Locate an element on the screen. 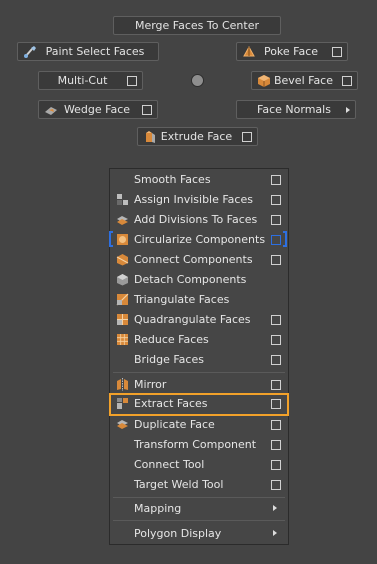 Image resolution: width=377 pixels, height=564 pixels. merge-faces-to-center-button: Merge Faces To Center is located at coordinates (197, 25).